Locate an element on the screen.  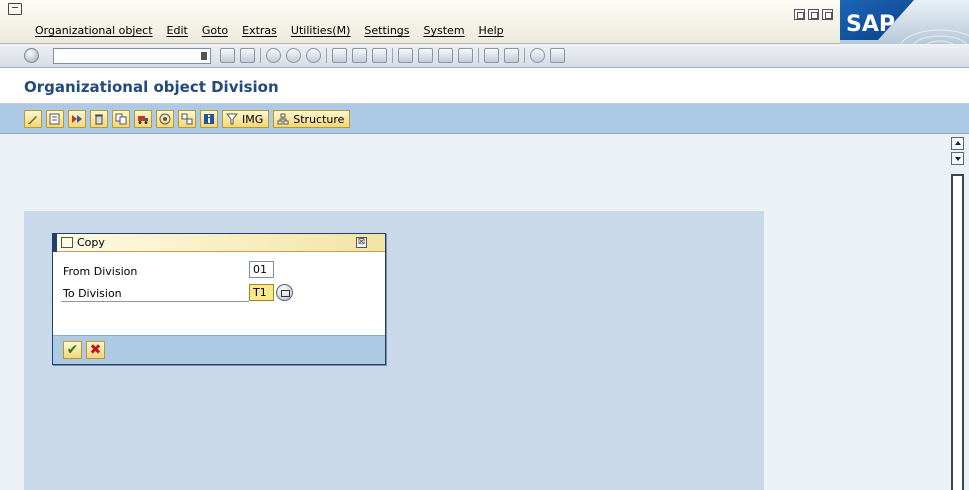
menu-goto: Goto is located at coordinates (215, 30).